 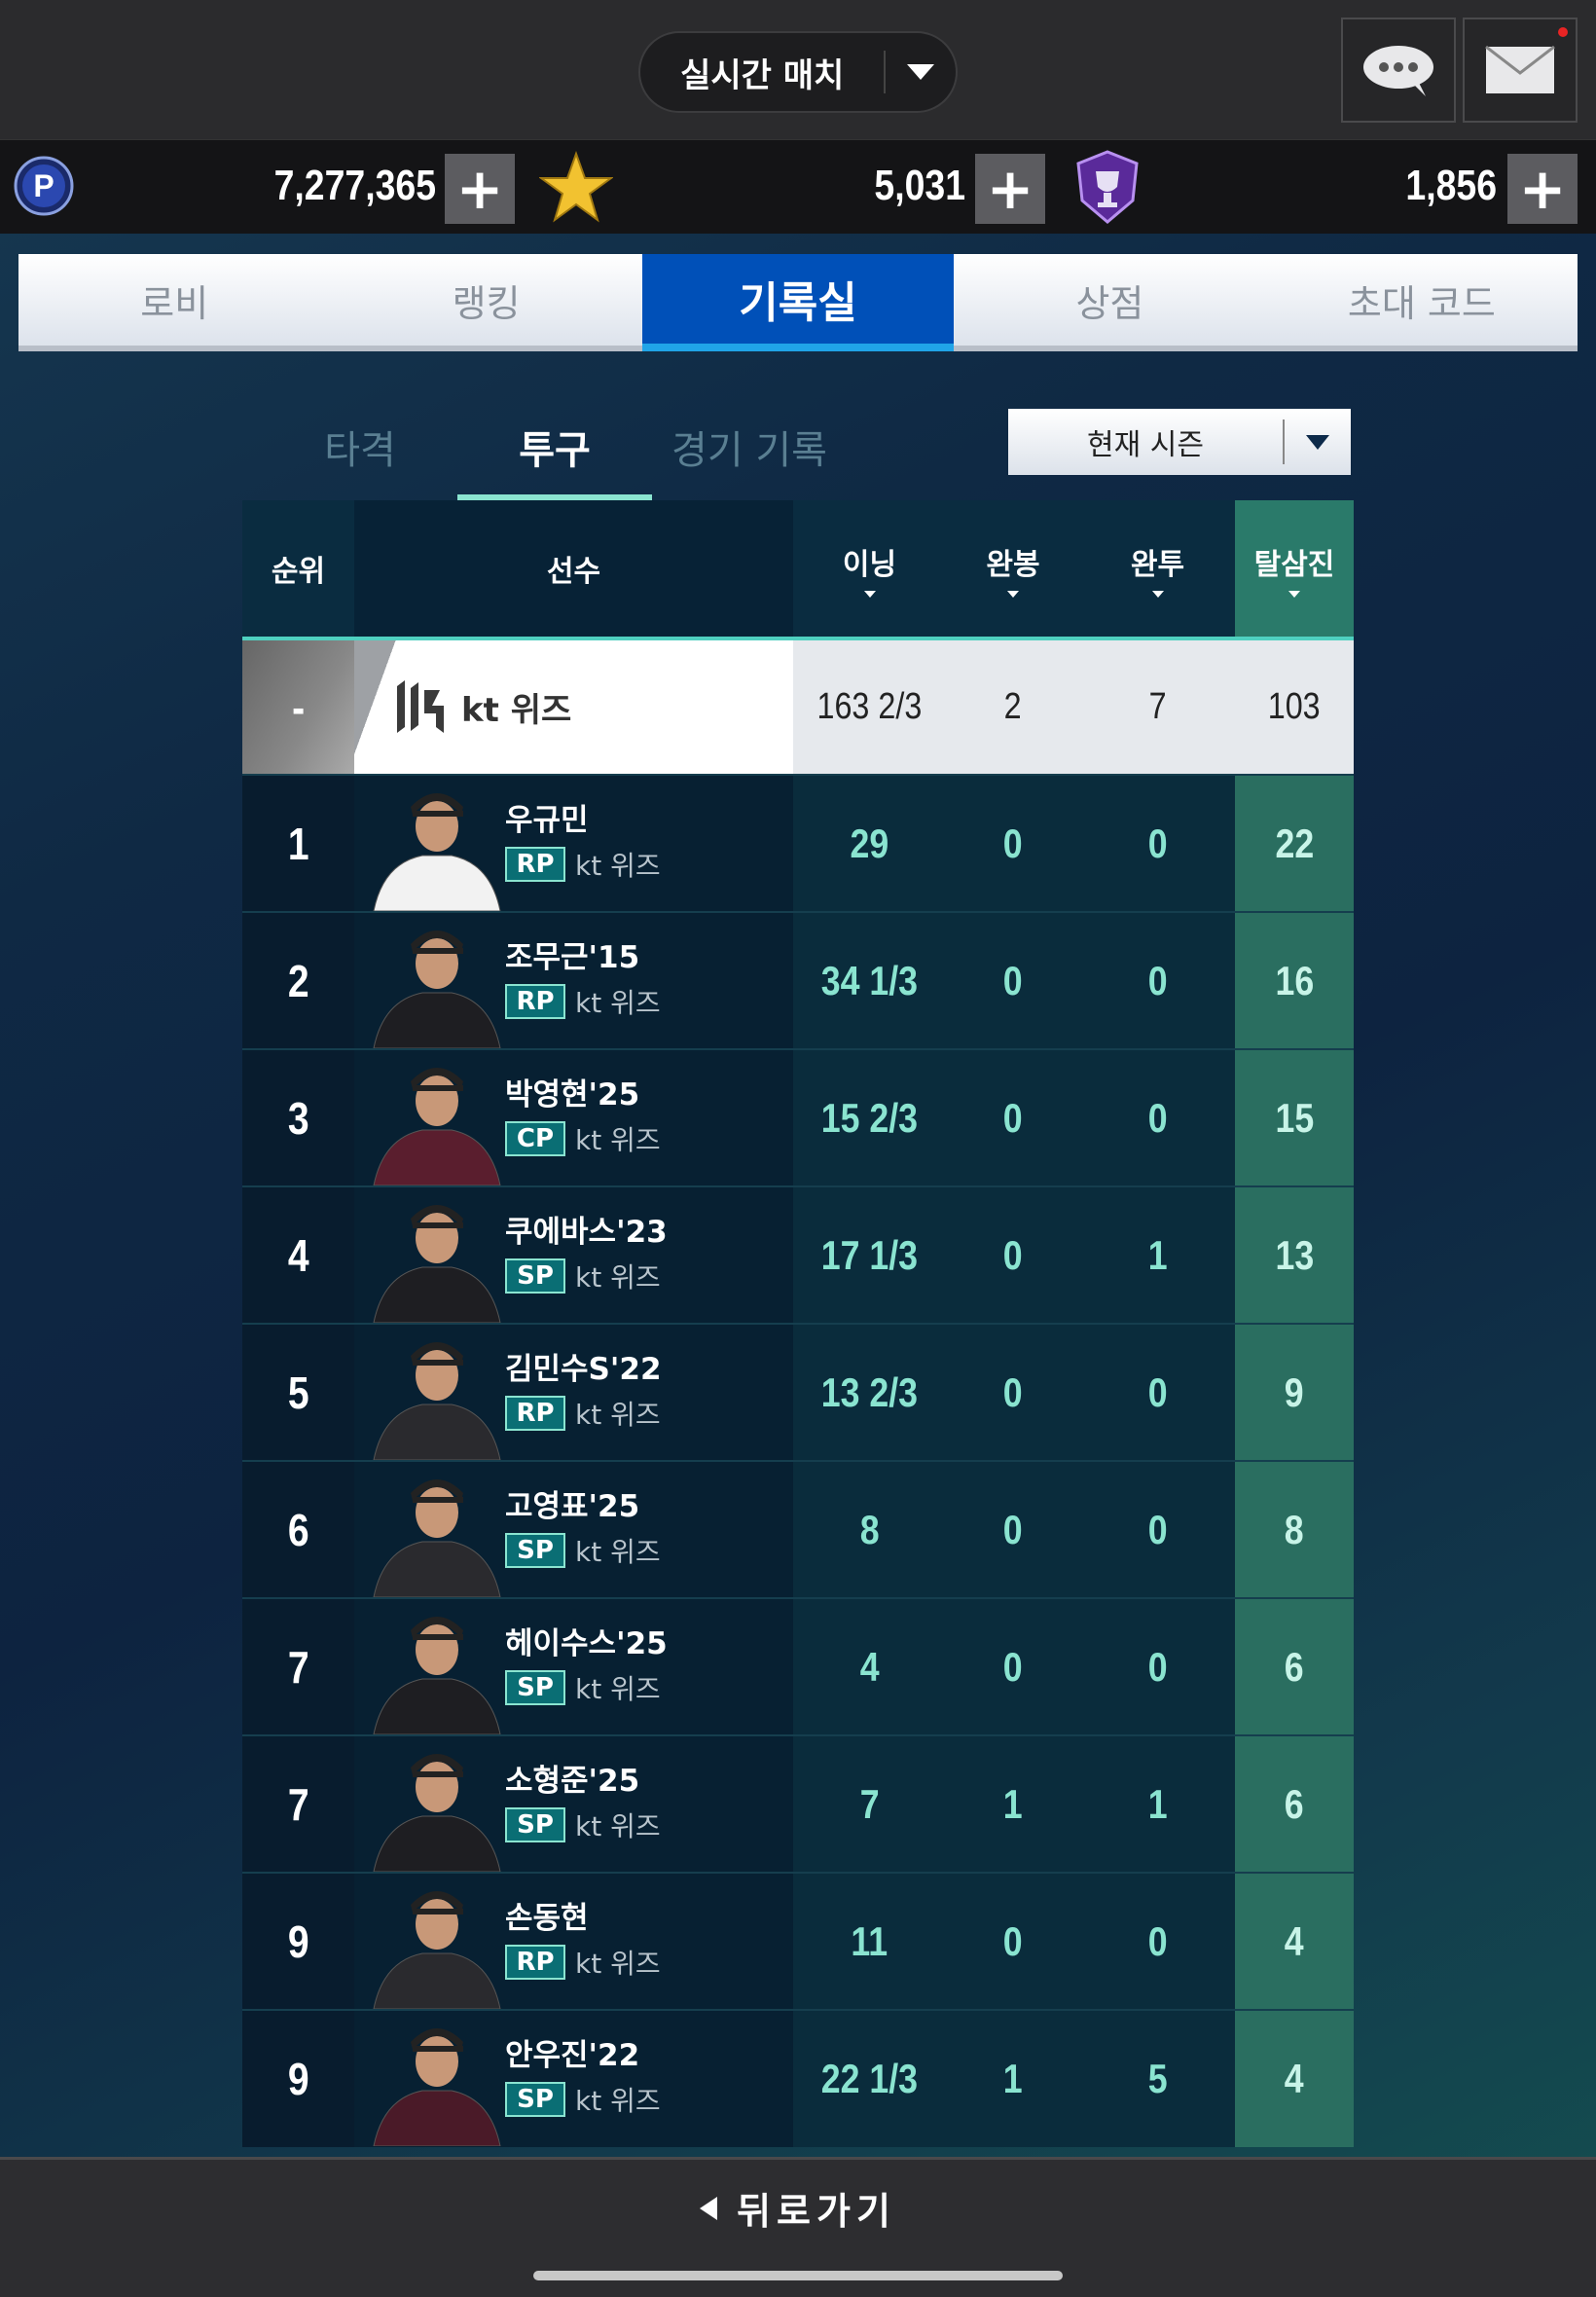 I want to click on chevron-down-icon, so click(x=921, y=72).